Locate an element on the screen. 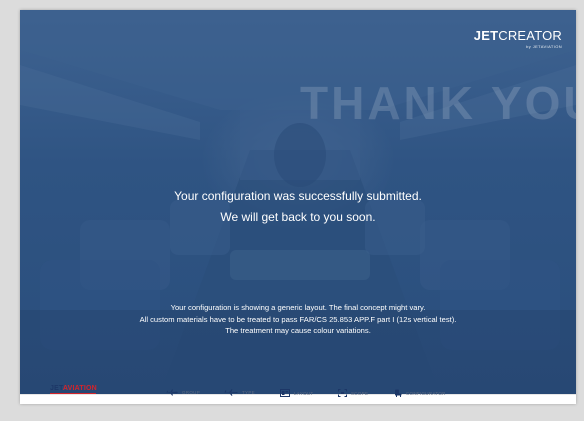  step-layout: LAYOUT is located at coordinates (296, 393).